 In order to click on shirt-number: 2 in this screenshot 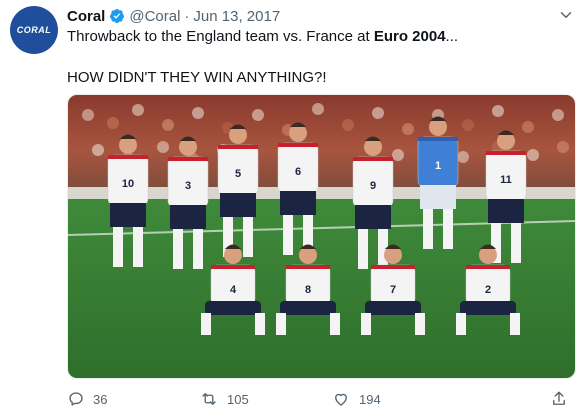, I will do `click(488, 290)`.